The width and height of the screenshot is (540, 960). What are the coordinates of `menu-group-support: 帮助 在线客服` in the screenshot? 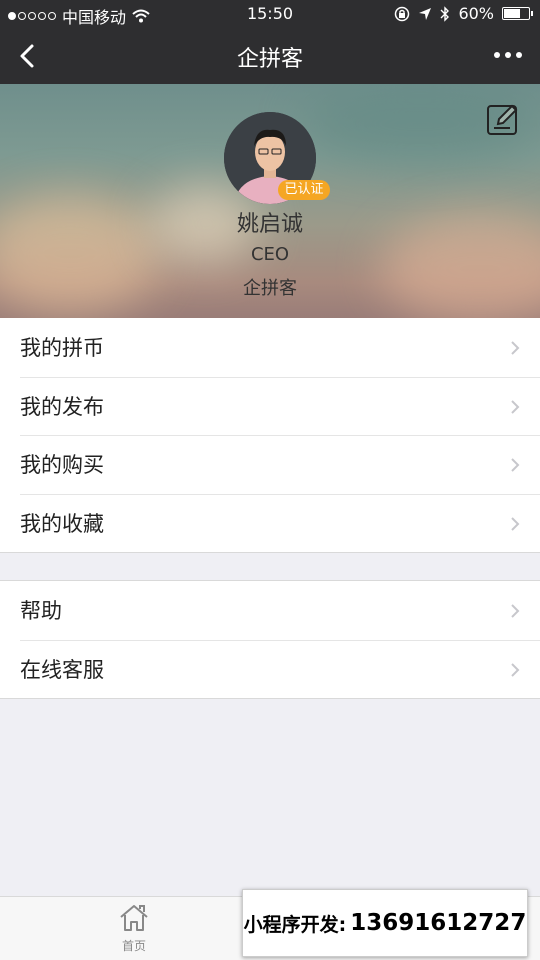 It's located at (270, 639).